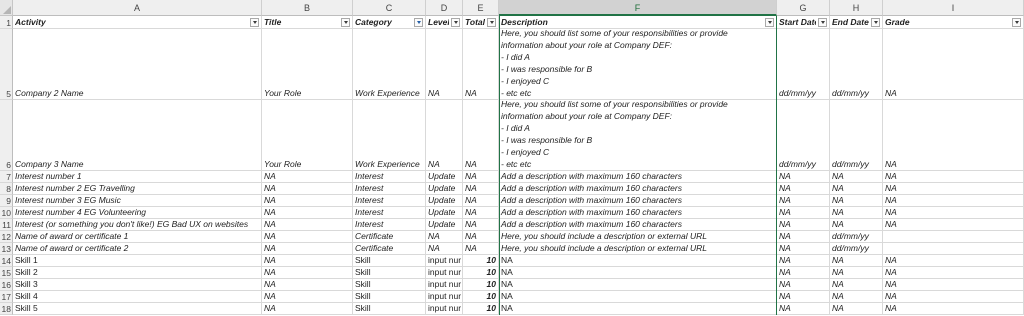  What do you see at coordinates (137, 261) in the screenshot?
I see `cell-activity: Skill 1` at bounding box center [137, 261].